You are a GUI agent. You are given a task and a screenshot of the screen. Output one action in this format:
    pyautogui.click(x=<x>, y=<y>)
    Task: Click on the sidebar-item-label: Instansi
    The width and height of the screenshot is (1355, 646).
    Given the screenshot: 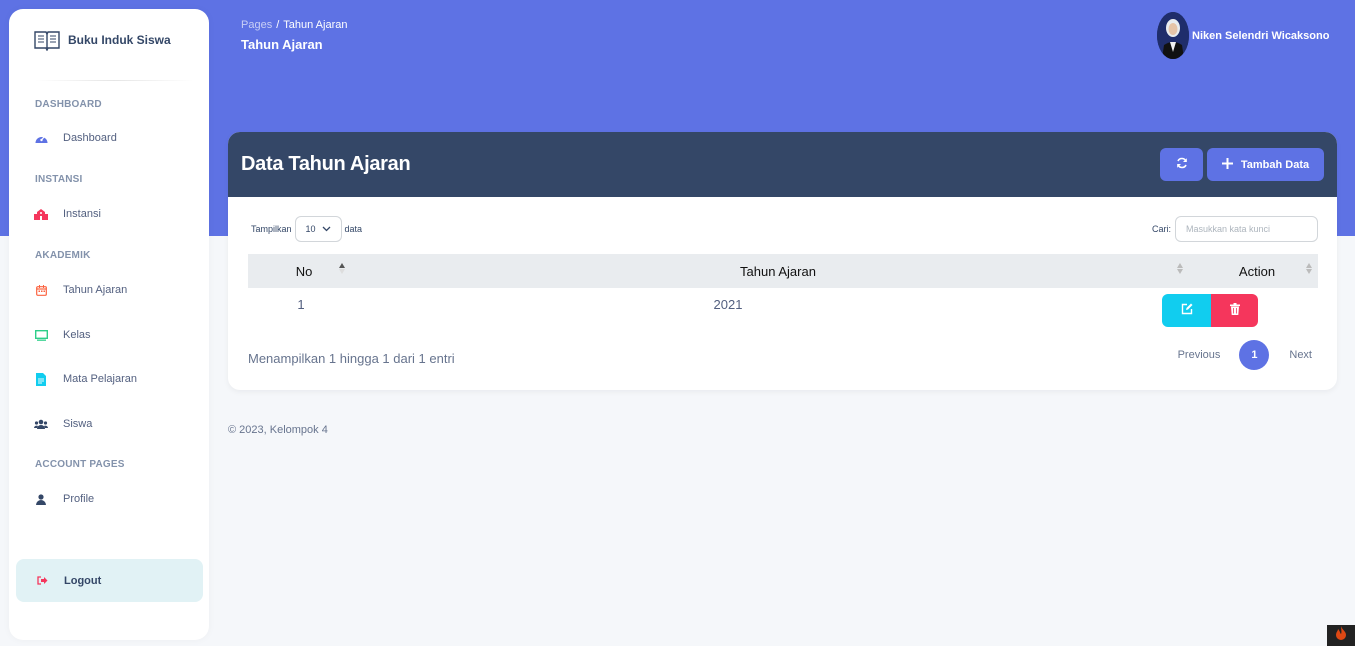 What is the action you would take?
    pyautogui.click(x=82, y=214)
    